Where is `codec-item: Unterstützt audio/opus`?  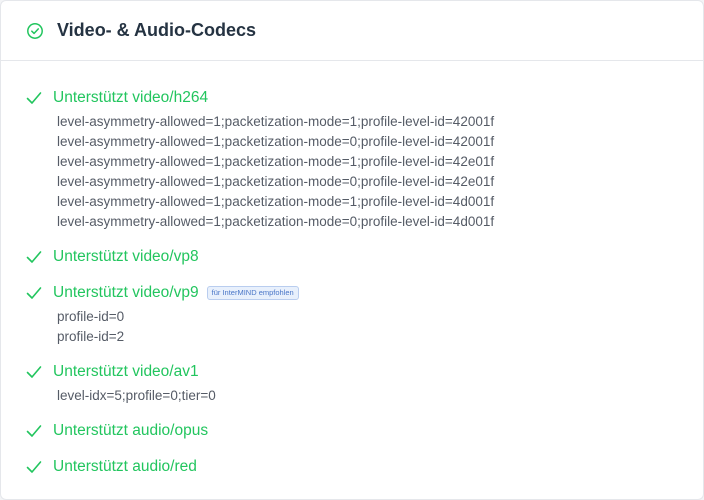 codec-item: Unterstützt audio/opus is located at coordinates (364, 431).